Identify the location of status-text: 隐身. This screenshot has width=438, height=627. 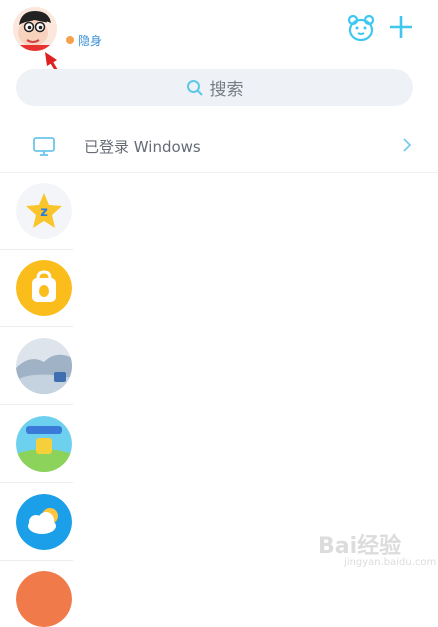
(90, 40).